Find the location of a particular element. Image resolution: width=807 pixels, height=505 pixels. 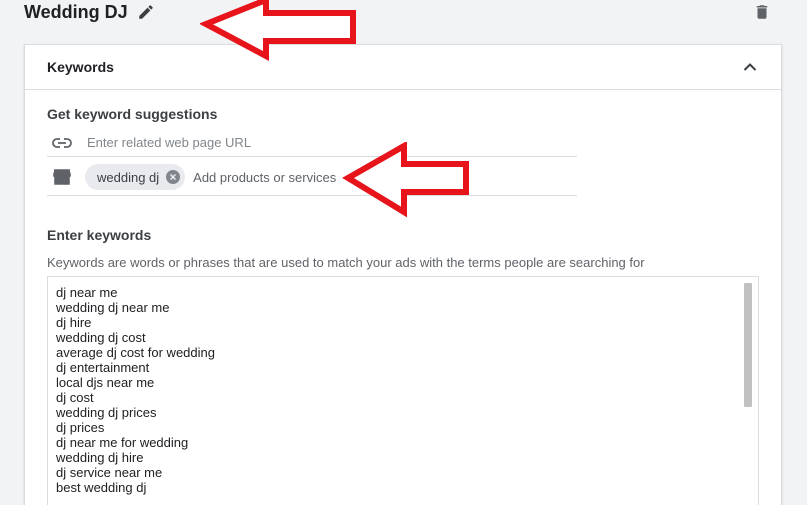

keyword-line: local djs near me is located at coordinates (105, 382).